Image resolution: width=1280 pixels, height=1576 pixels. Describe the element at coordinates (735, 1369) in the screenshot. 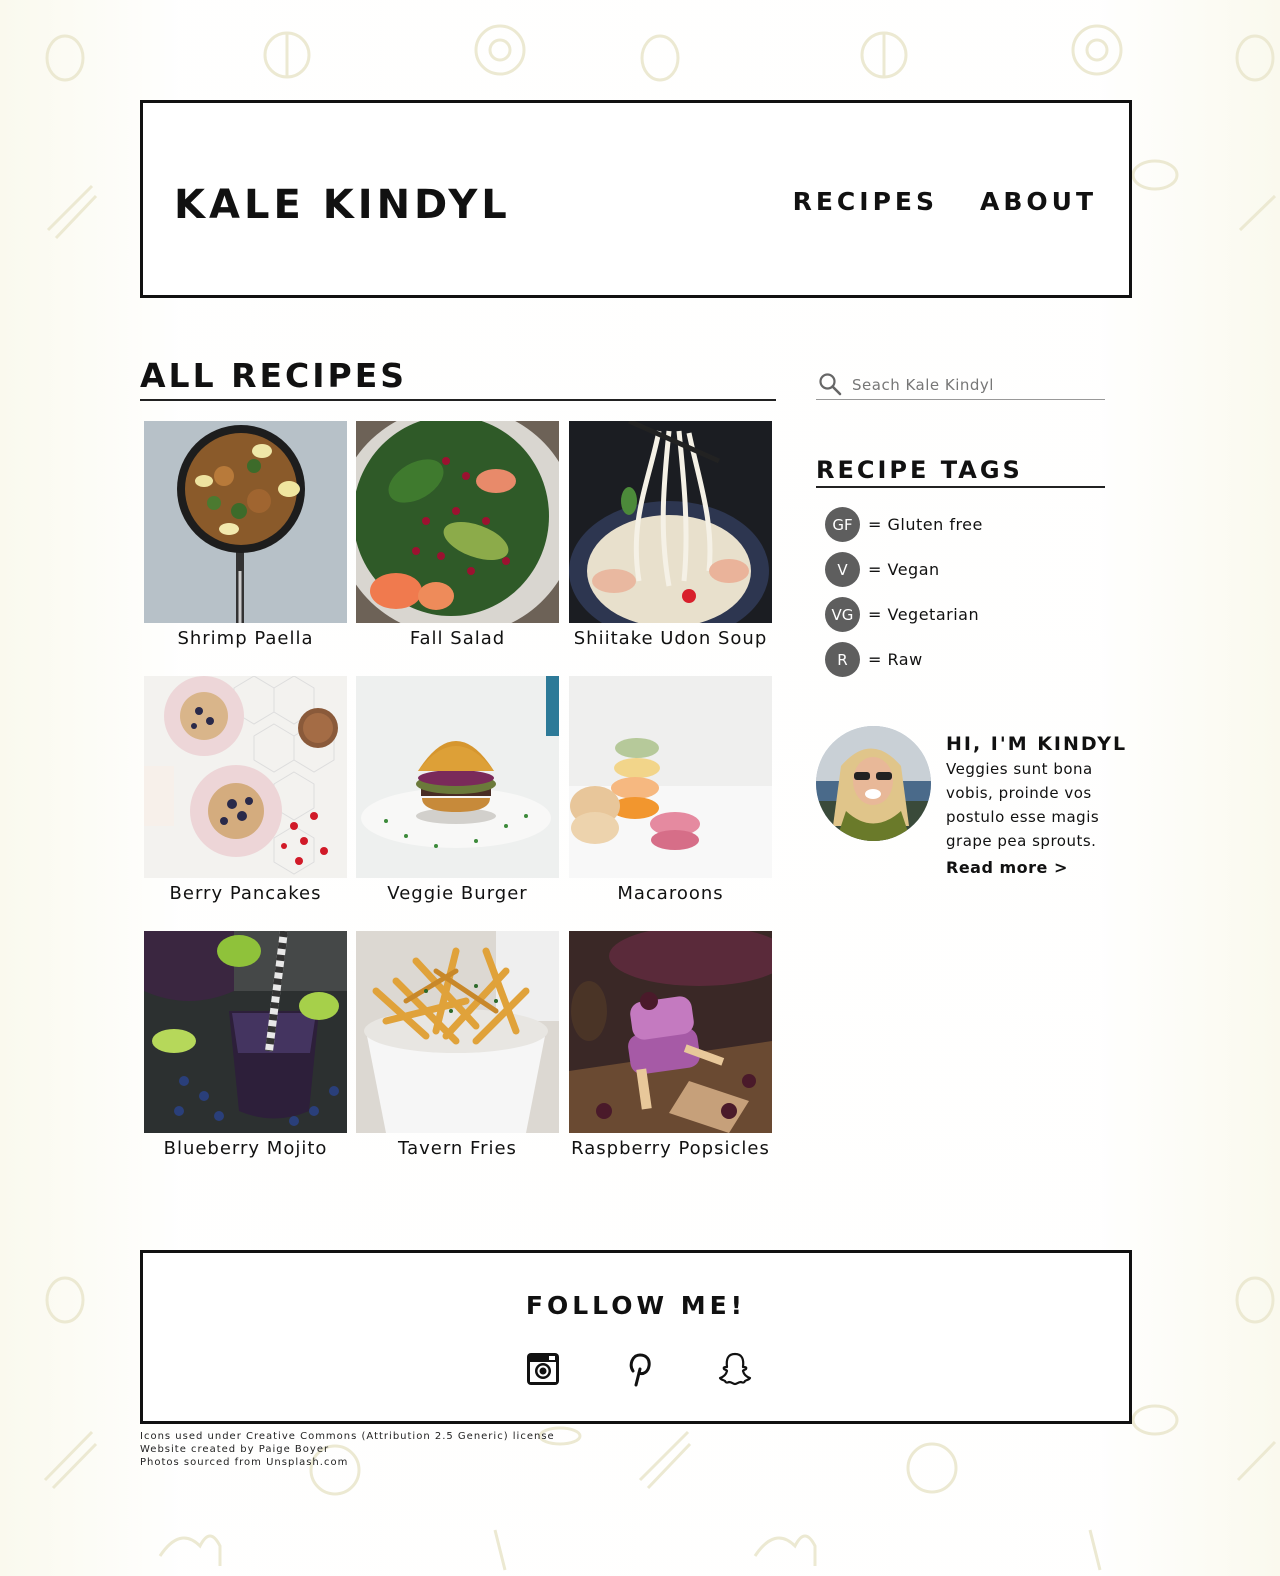

I see `snapchat-icon` at that location.